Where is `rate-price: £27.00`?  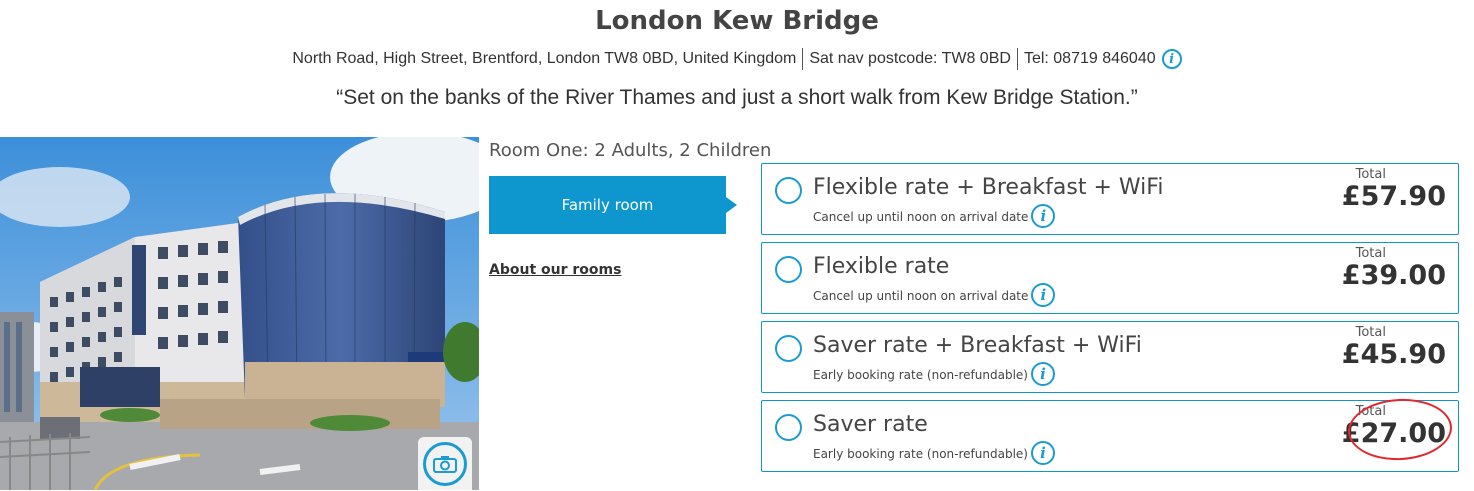 rate-price: £27.00 is located at coordinates (1393, 433).